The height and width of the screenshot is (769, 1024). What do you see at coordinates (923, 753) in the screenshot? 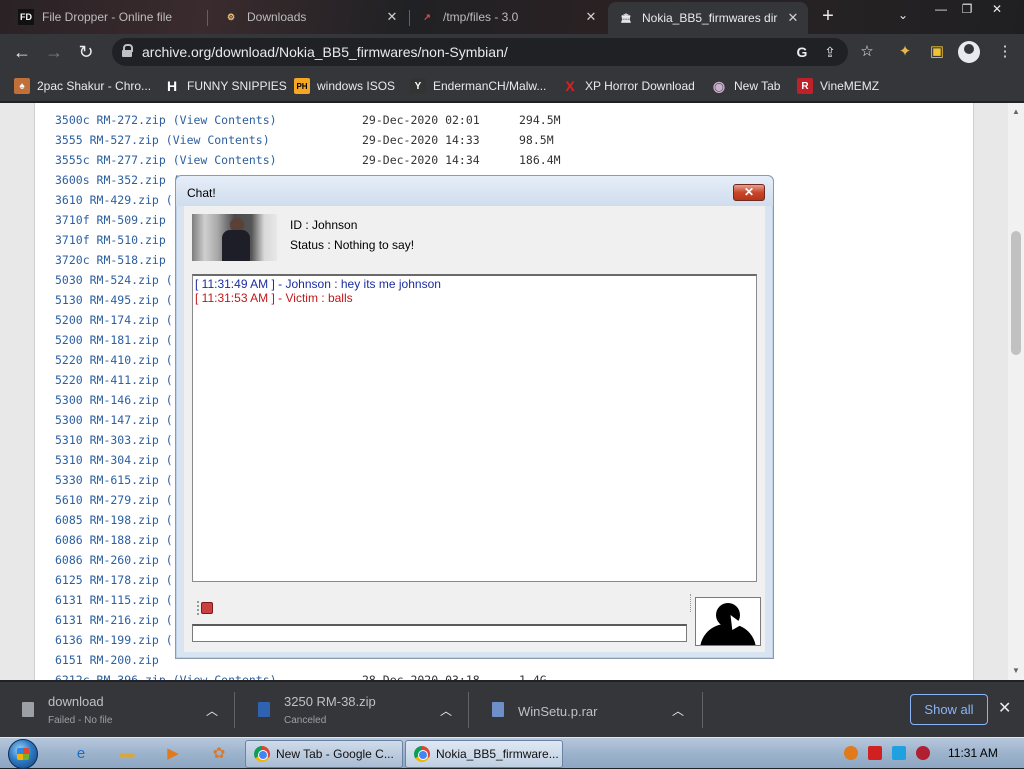
I see `tray-volume-icon` at bounding box center [923, 753].